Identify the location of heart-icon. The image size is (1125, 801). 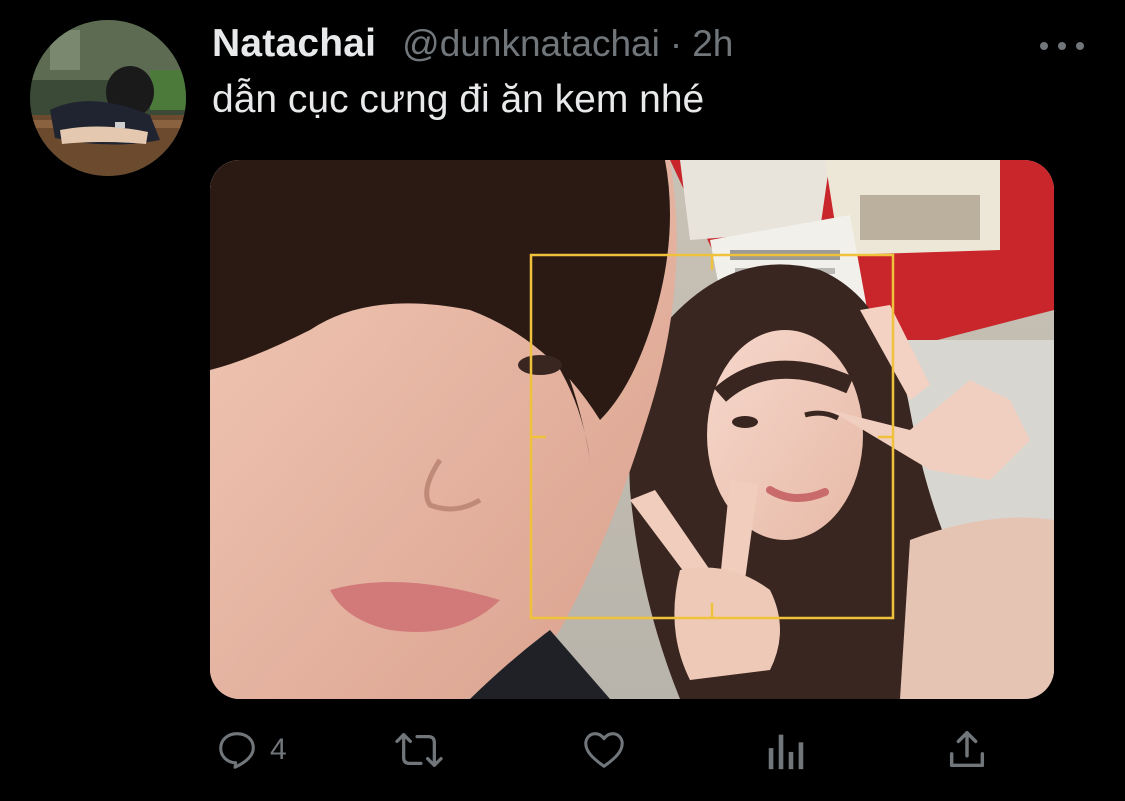
(604, 750).